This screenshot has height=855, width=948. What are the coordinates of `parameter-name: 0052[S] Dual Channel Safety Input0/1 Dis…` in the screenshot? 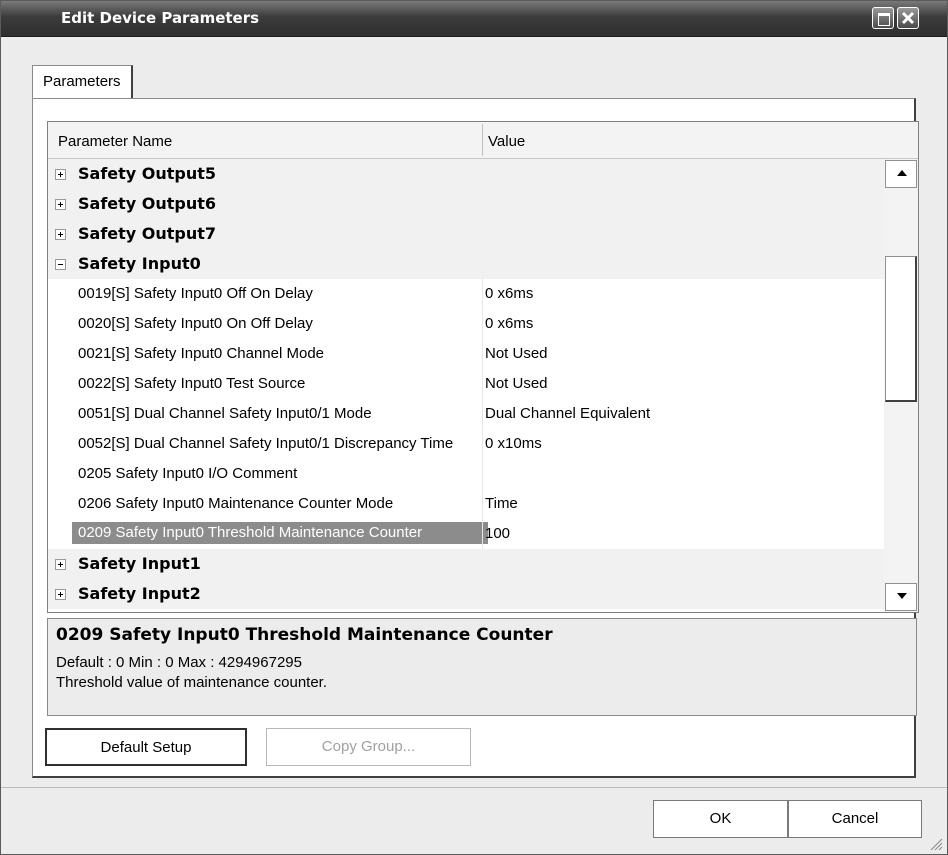 It's located at (266, 443).